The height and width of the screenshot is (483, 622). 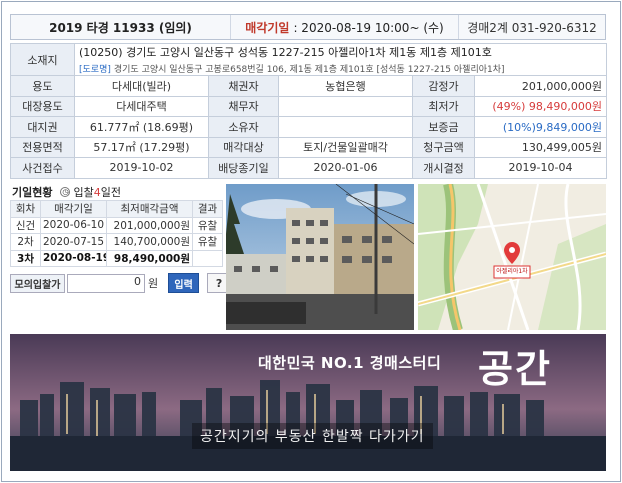 I want to click on table-row: 2차 2020-07-15 140,700,000원 유찰, so click(x=116, y=242).